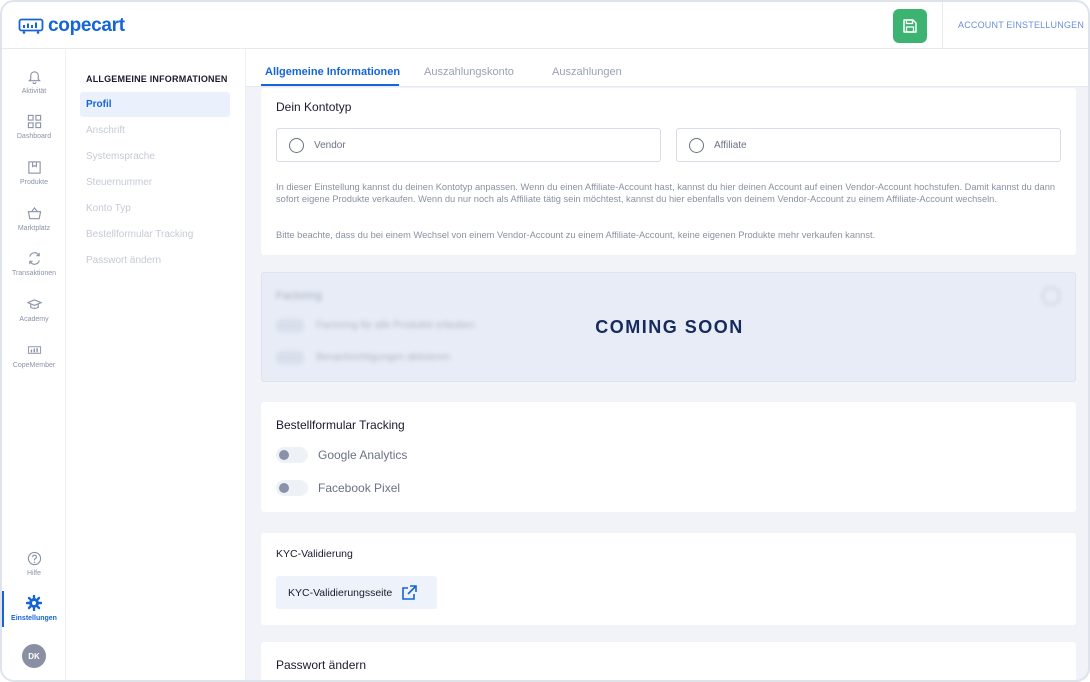 Image resolution: width=1090 pixels, height=682 pixels. I want to click on coming-soon-label: COMING SOON, so click(669, 327).